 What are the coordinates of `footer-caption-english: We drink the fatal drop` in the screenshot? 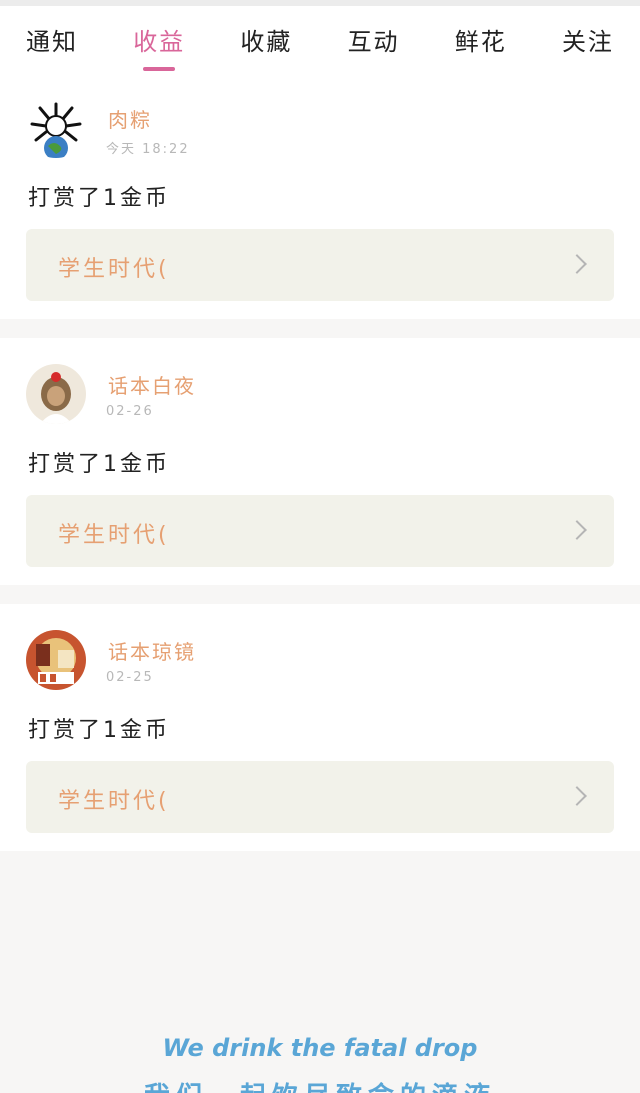 It's located at (320, 1048).